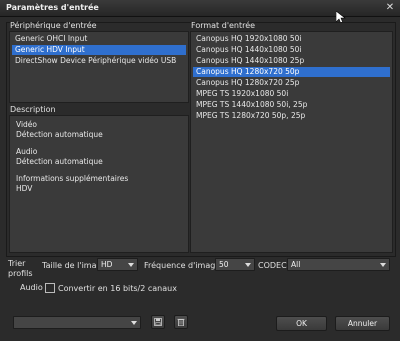 The width and height of the screenshot is (400, 341). Describe the element at coordinates (99, 39) in the screenshot. I see `device-item: Generic OHCI Input` at that location.